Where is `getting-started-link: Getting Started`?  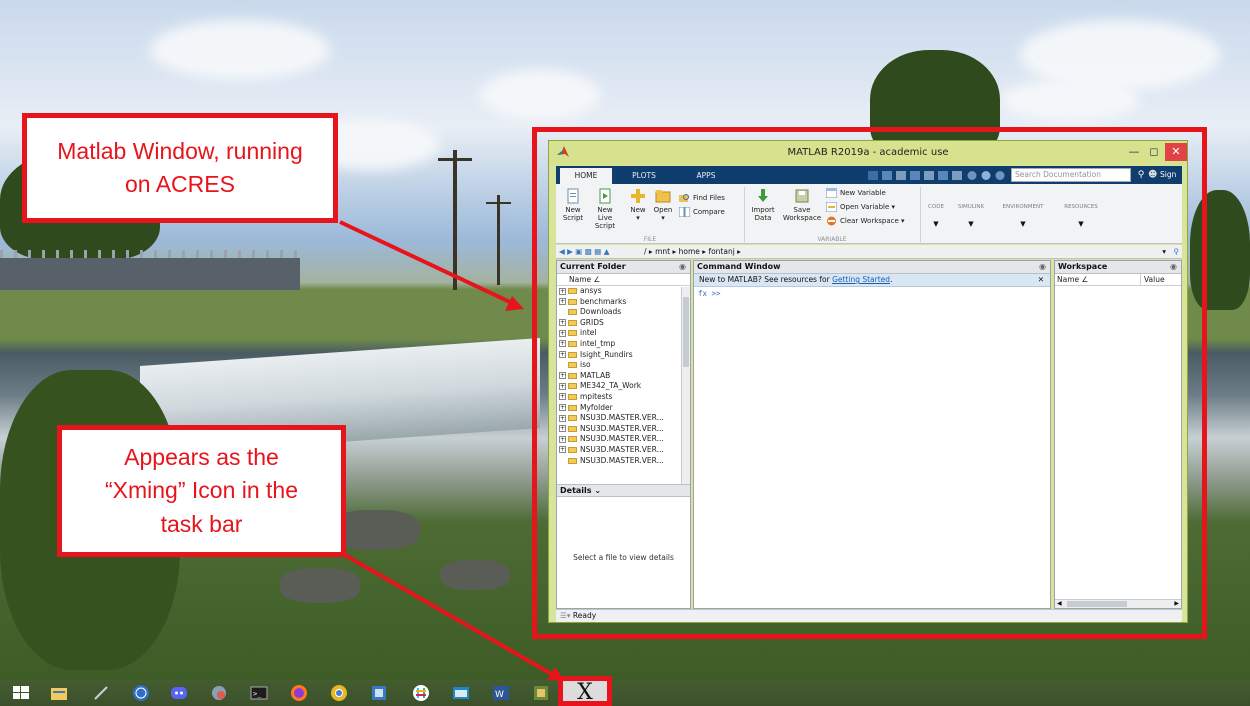 getting-started-link: Getting Started is located at coordinates (861, 279).